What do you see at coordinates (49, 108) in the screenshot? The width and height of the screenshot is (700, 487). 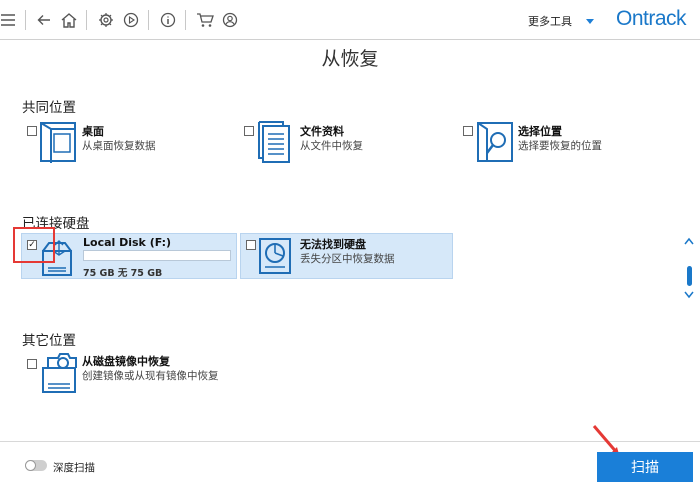 I see `section-title-common: 共同位置` at bounding box center [49, 108].